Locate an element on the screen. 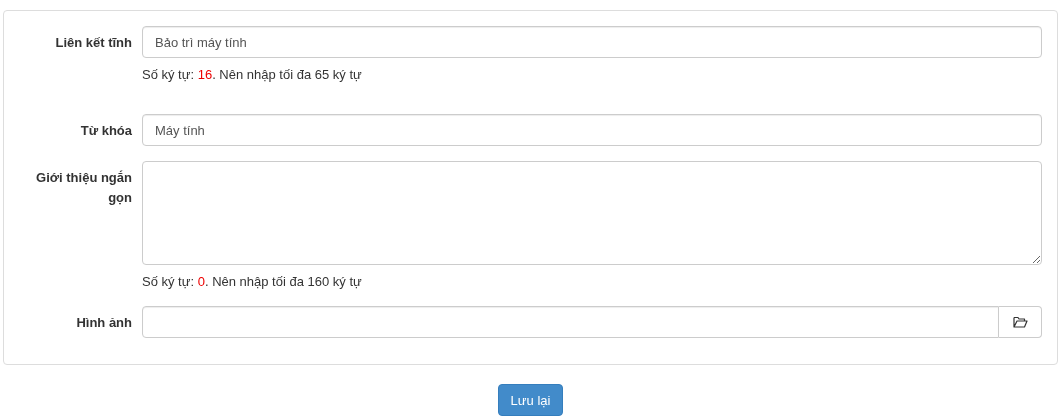  folder-icon is located at coordinates (1020, 322).